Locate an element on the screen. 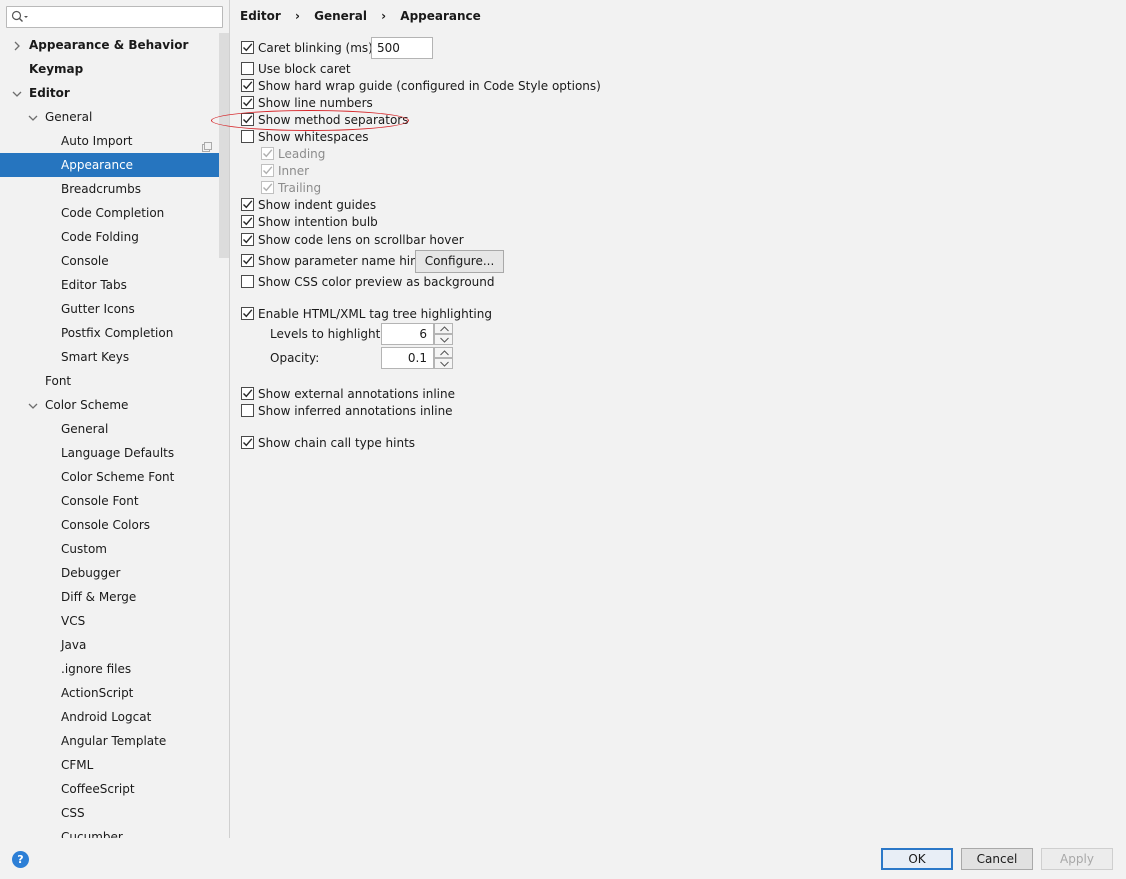 This screenshot has width=1126, height=879. sidebar-item-console: Console is located at coordinates (114, 261).